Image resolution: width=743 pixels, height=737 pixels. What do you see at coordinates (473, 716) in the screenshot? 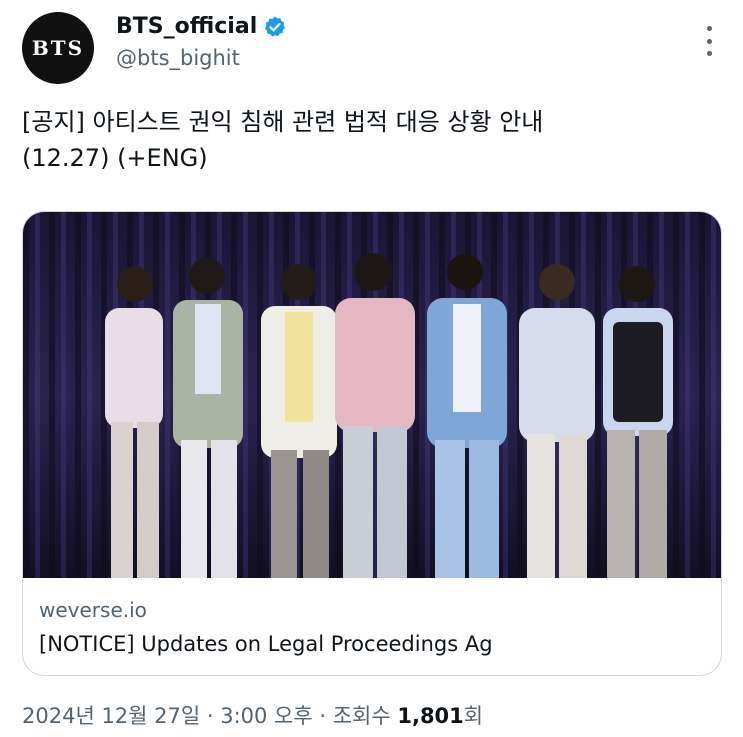
I see `view-count-suffix: 회` at bounding box center [473, 716].